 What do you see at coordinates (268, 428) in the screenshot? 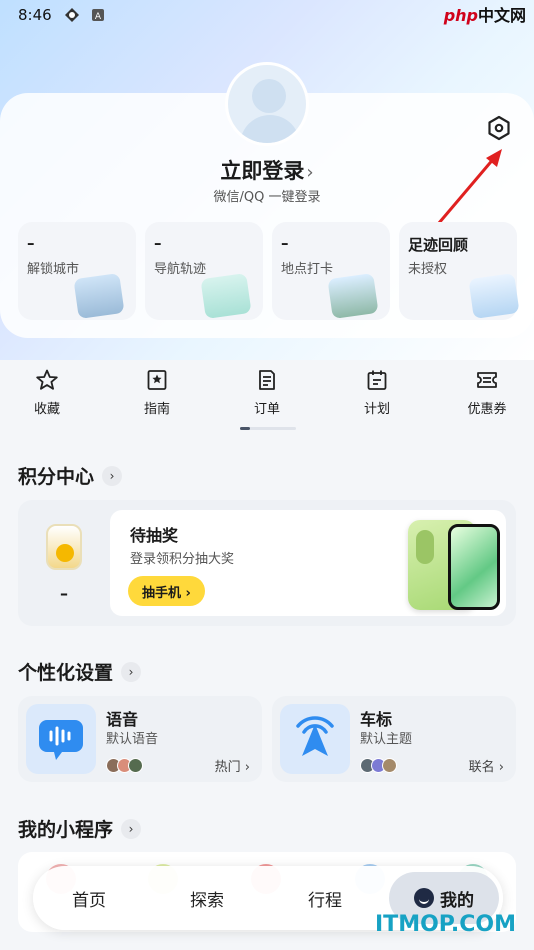
I see `page-indicator` at bounding box center [268, 428].